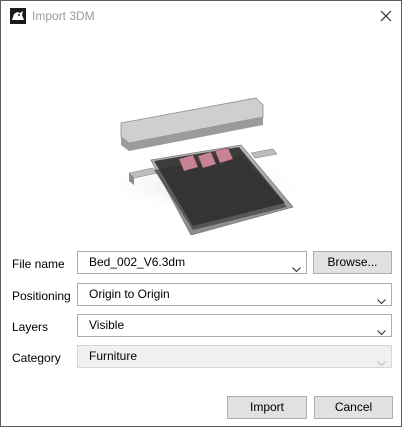  Describe the element at coordinates (234, 356) in the screenshot. I see `category-dropdown: Furniture` at that location.